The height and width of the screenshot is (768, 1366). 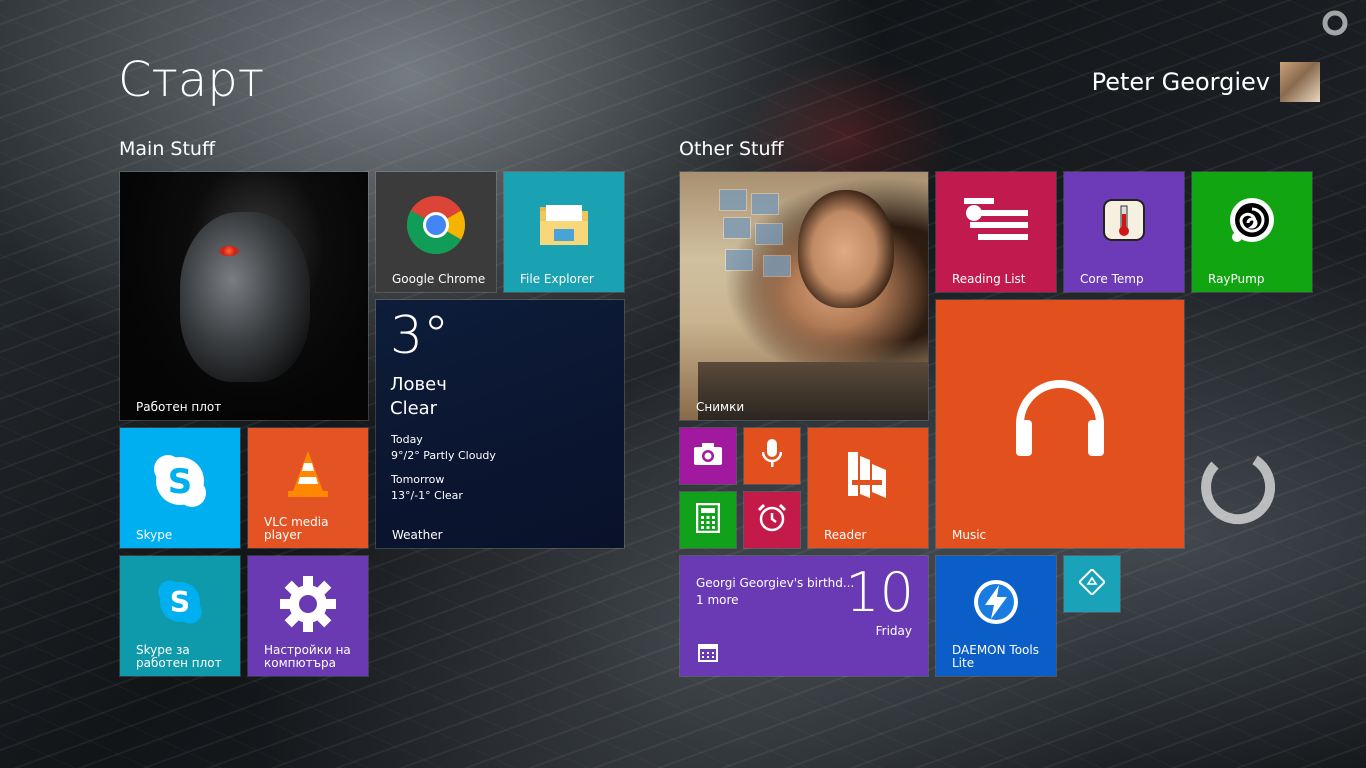 I want to click on calendar-weekday: Friday, so click(x=893, y=631).